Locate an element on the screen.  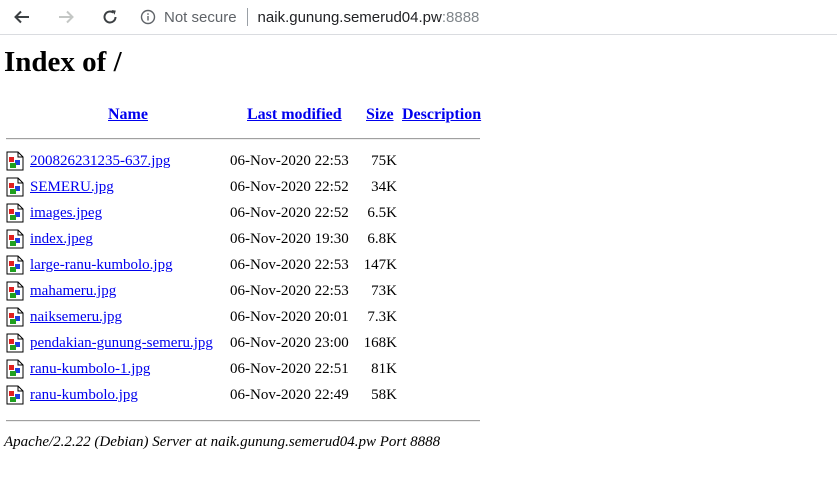
info-icon is located at coordinates (148, 17).